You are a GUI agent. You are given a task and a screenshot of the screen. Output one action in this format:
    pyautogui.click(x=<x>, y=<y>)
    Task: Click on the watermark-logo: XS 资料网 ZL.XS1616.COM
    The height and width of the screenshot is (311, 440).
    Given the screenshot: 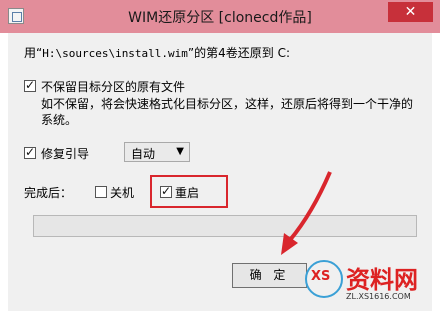 What is the action you would take?
    pyautogui.click(x=368, y=283)
    